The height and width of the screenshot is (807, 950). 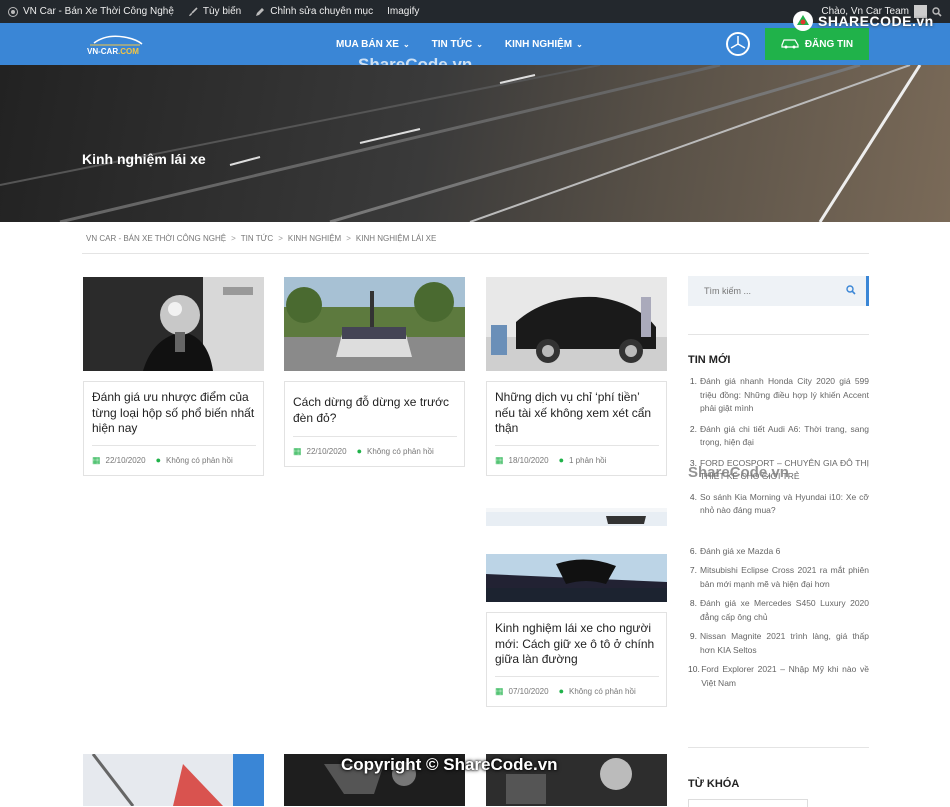 I want to click on breadcrumb-item: VN CAR - BÁN XE THỜI CÔNG NGHỆ, so click(x=156, y=238).